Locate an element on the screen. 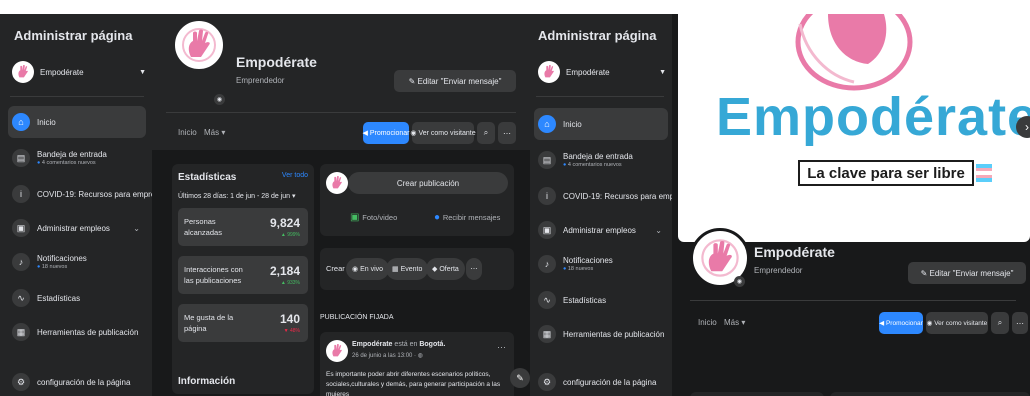 The height and width of the screenshot is (396, 1030). avatar is located at coordinates (337, 183).